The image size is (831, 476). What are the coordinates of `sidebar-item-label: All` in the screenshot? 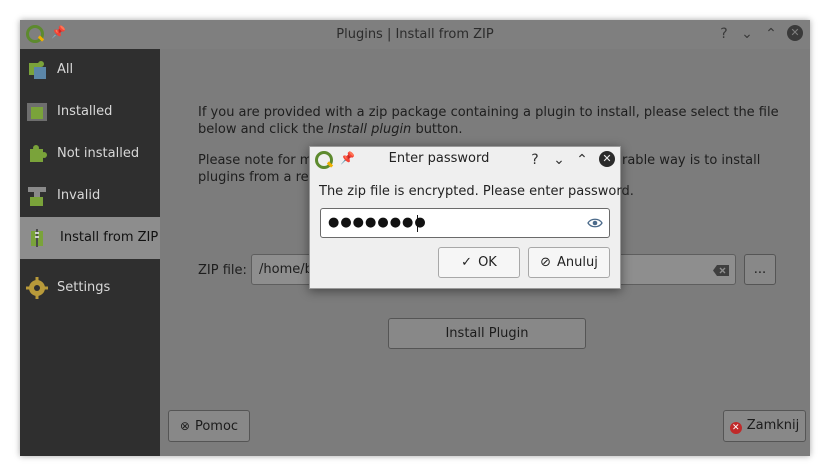 It's located at (65, 69).